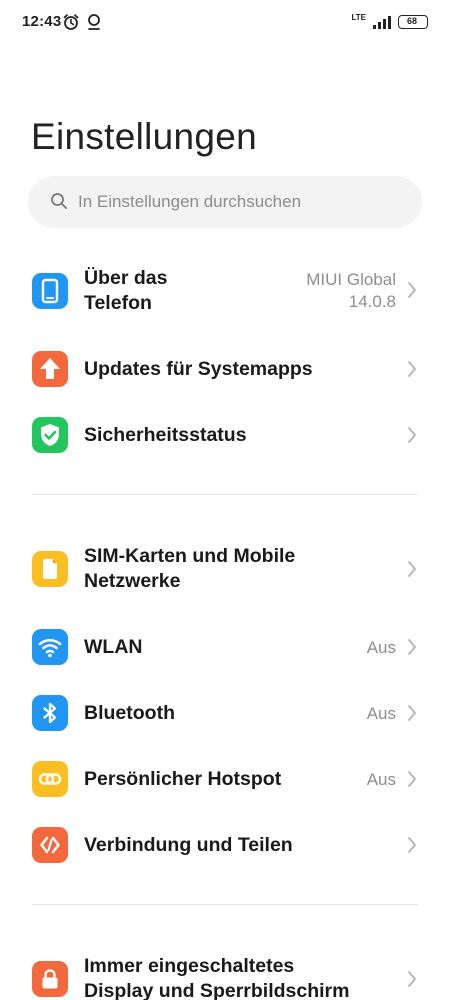 Image resolution: width=450 pixels, height=1000 pixels. What do you see at coordinates (225, 713) in the screenshot?
I see `settings-item-bluetooth: Bluetooth Aus` at bounding box center [225, 713].